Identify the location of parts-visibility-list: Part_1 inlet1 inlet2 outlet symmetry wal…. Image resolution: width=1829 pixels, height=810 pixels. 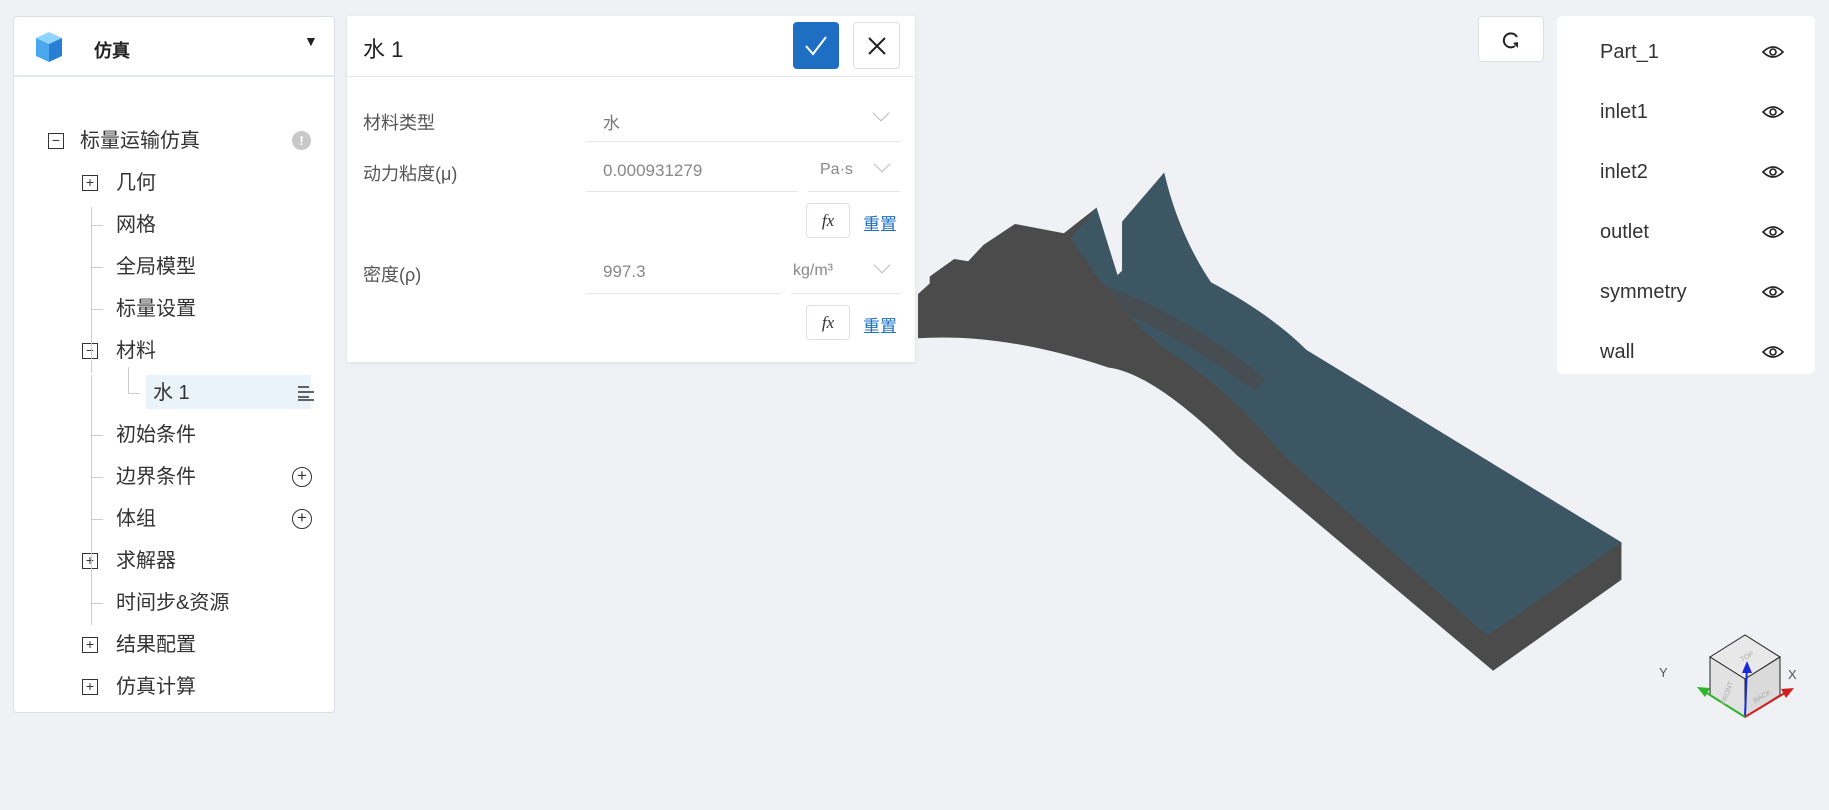
(1686, 195).